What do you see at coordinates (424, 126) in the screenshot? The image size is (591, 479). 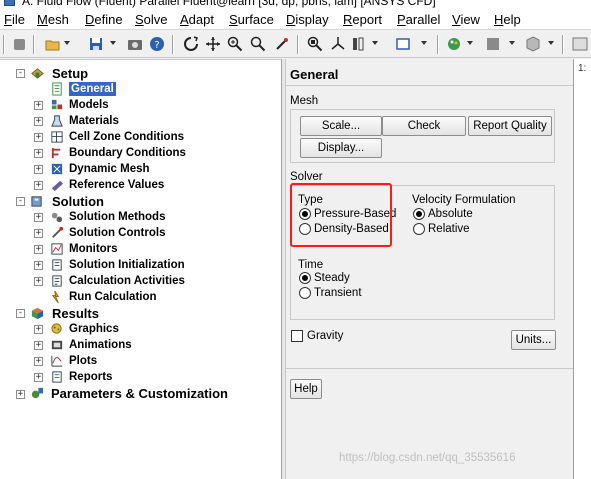 I see `check-button: Check` at bounding box center [424, 126].